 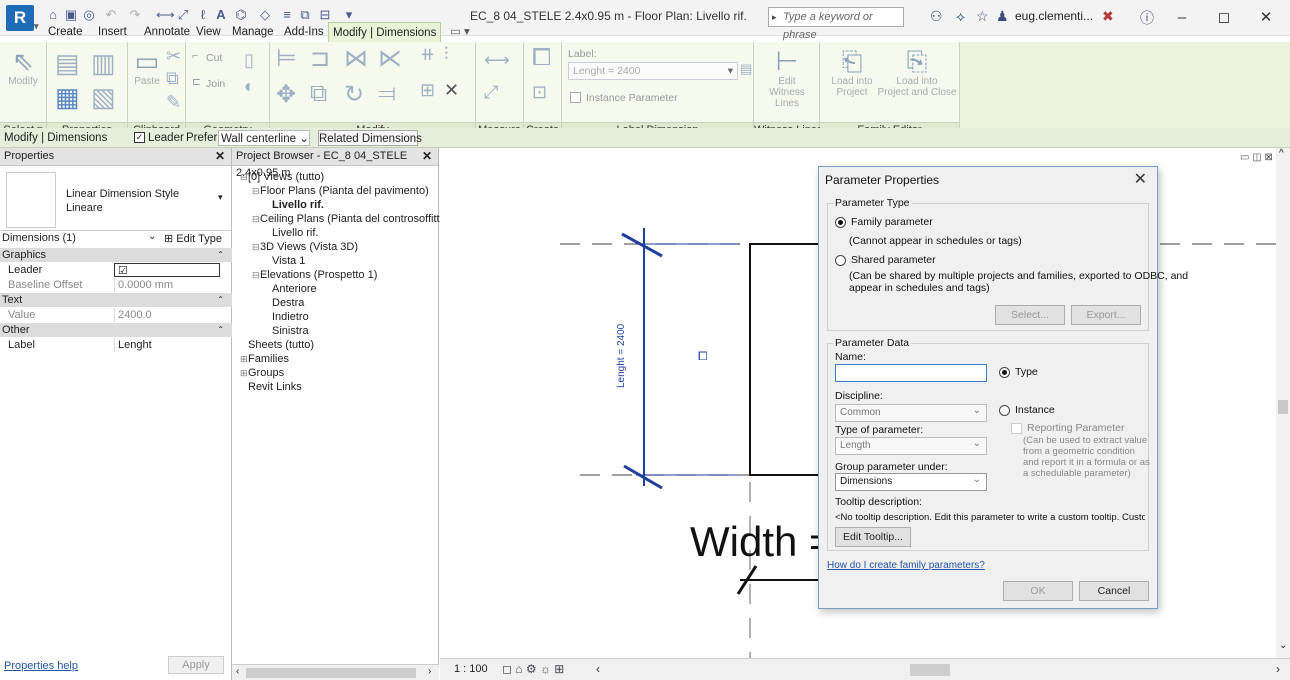 I want to click on mirror-draw-icon: ⋉, so click(x=390, y=58).